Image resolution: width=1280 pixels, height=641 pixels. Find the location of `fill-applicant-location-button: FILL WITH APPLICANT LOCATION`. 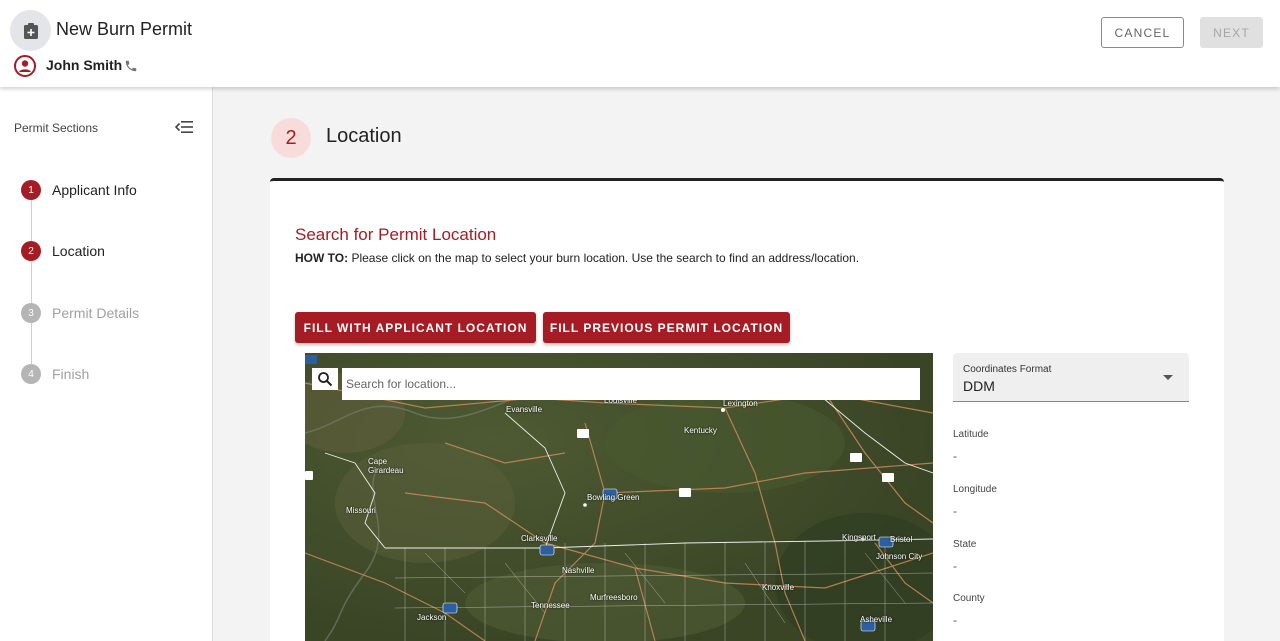

fill-applicant-location-button: FILL WITH APPLICANT LOCATION is located at coordinates (415, 327).